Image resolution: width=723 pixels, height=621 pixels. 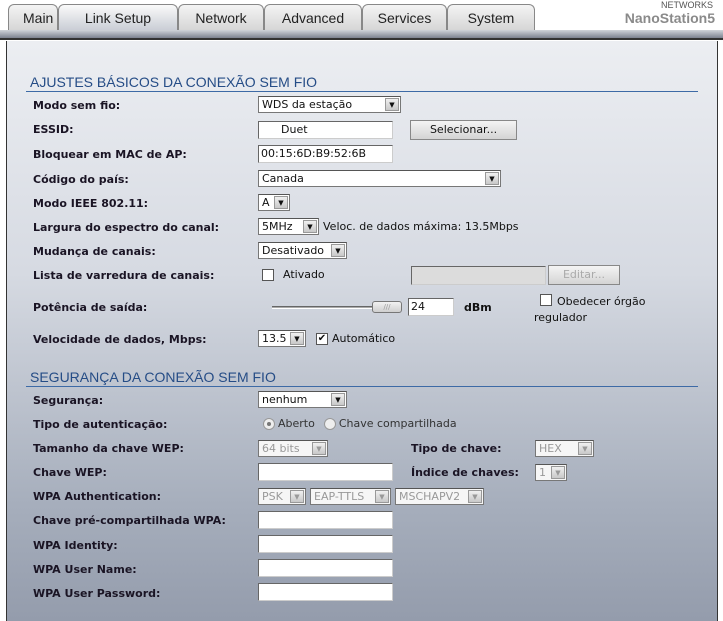 I want to click on country-value: Canada, so click(x=283, y=178).